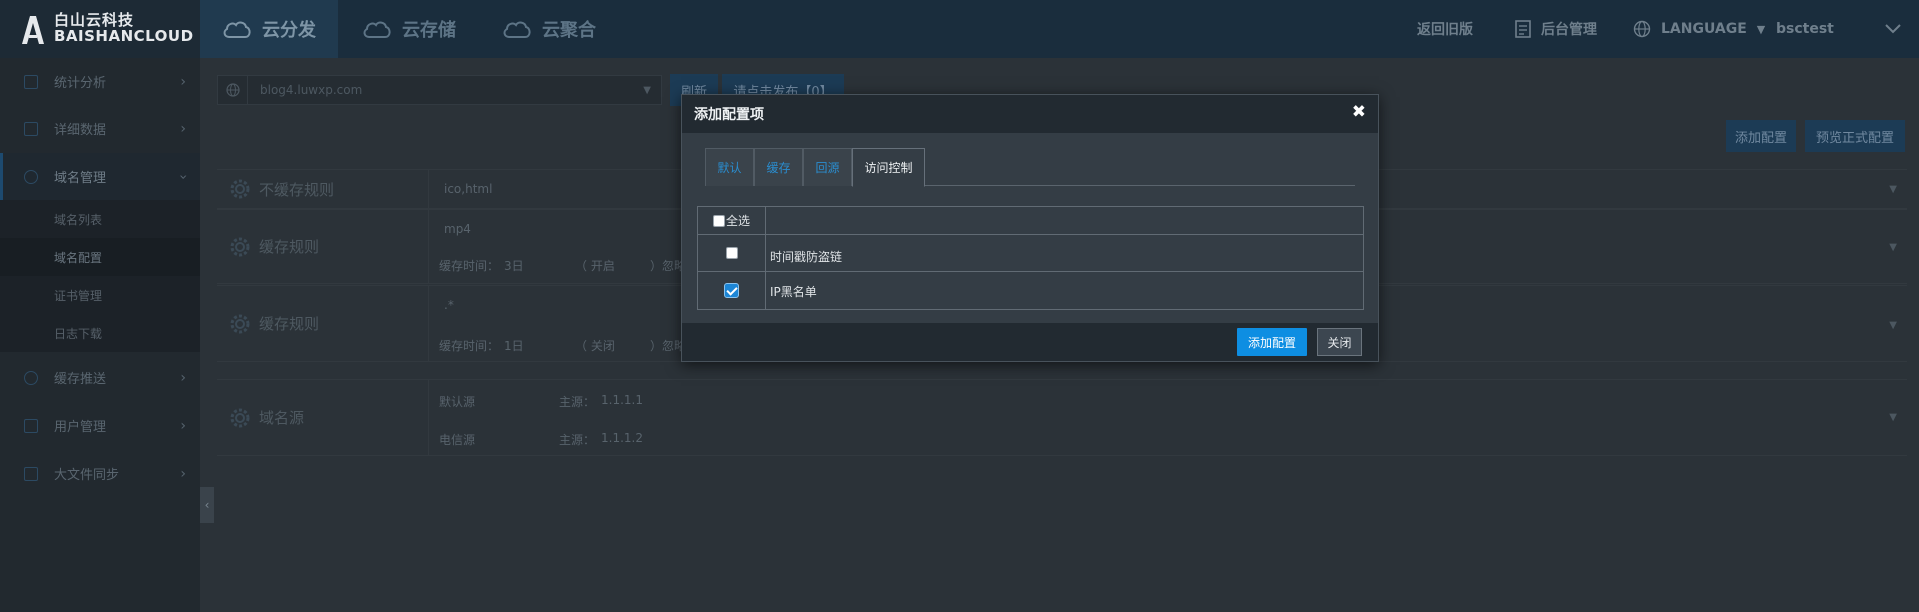 The image size is (1919, 612). I want to click on user-menu-chevron-icon, so click(1893, 29).